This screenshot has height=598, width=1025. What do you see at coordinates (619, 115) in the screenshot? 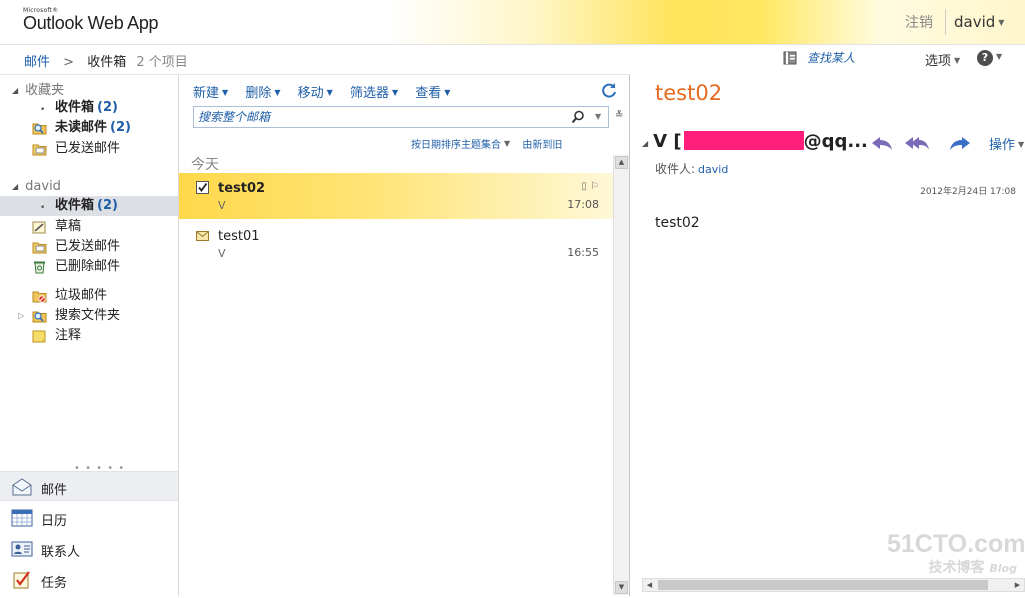
I see `expand-search-icon: ≚` at bounding box center [619, 115].